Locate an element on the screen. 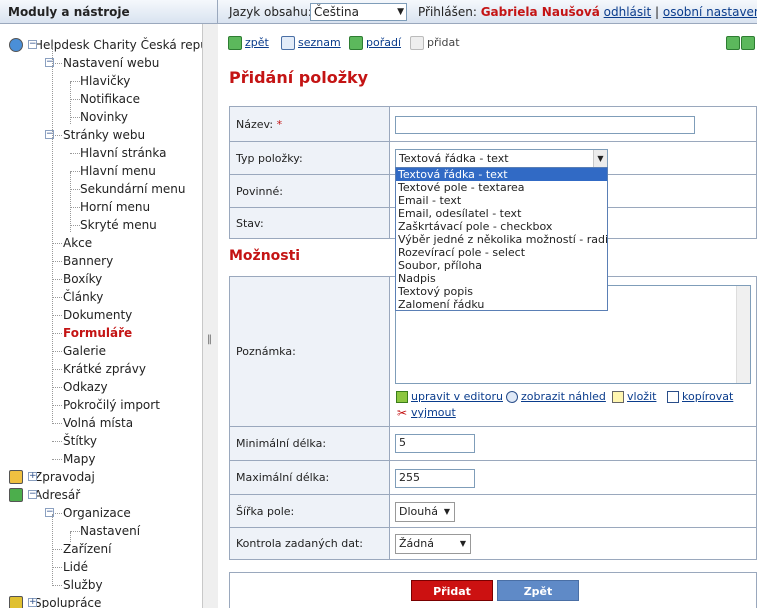  insert-button: vložit is located at coordinates (634, 396).